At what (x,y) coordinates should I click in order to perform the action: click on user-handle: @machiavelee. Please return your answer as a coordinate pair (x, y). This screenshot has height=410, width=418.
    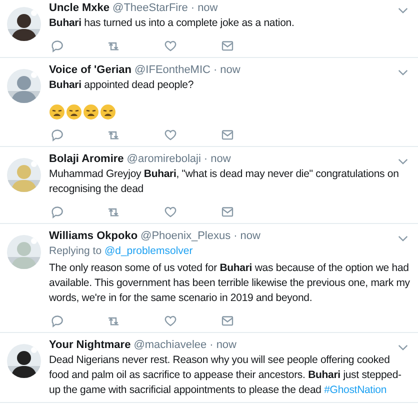
    Looking at the image, I should click on (170, 345).